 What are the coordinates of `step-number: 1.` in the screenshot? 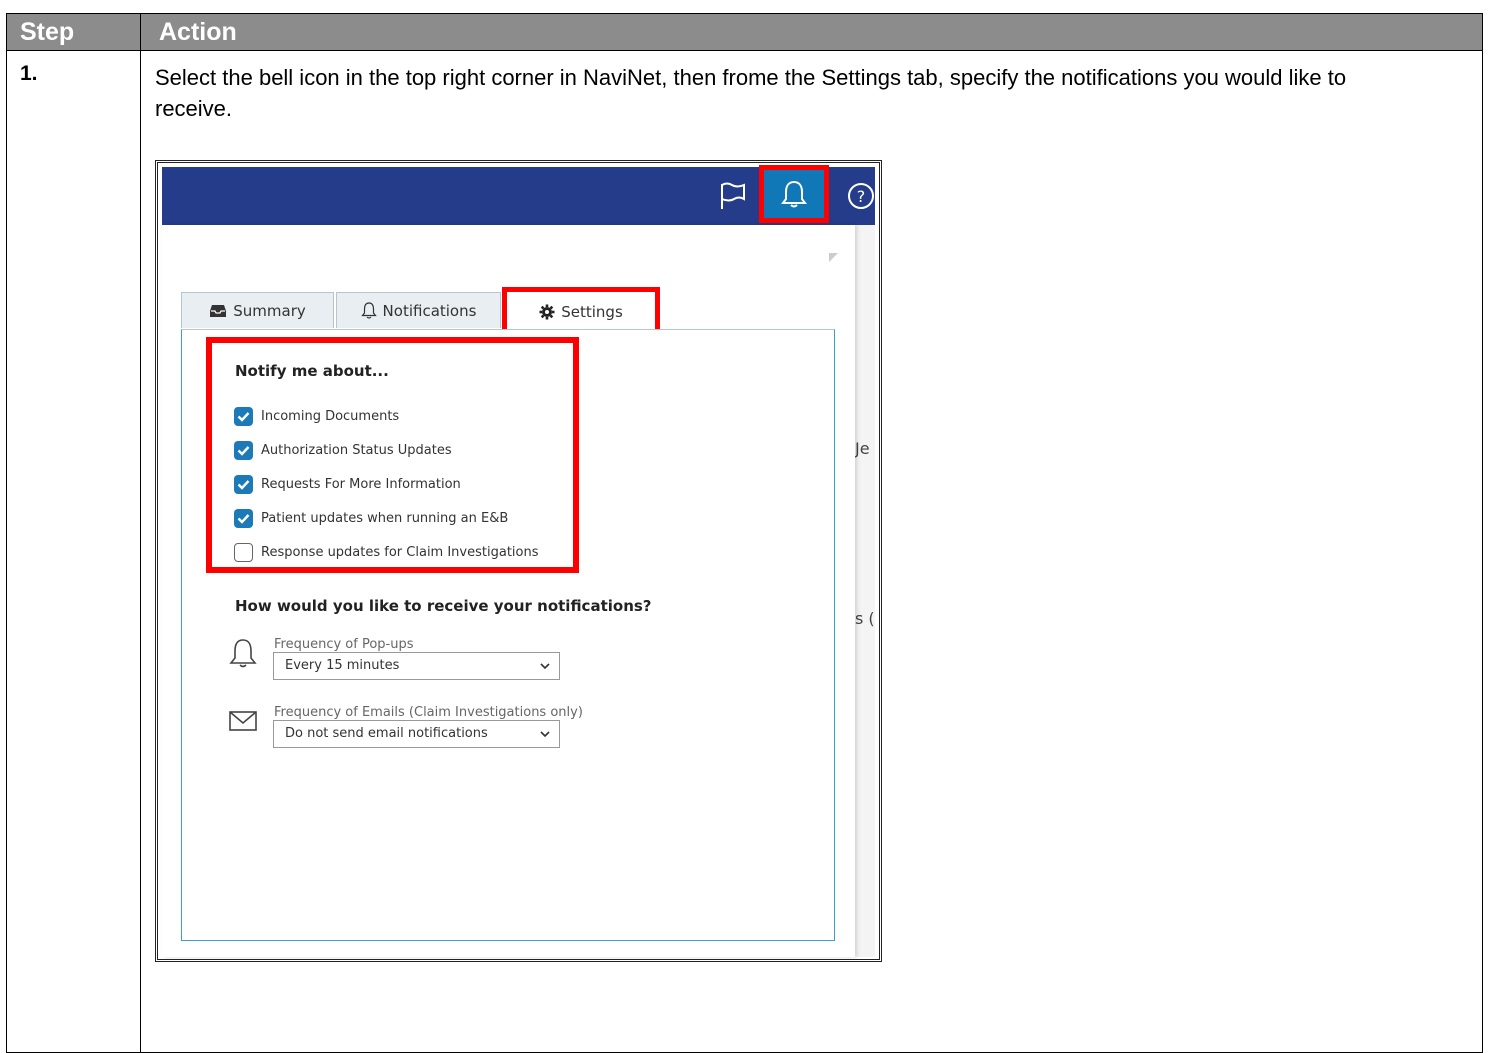 It's located at (29, 73).